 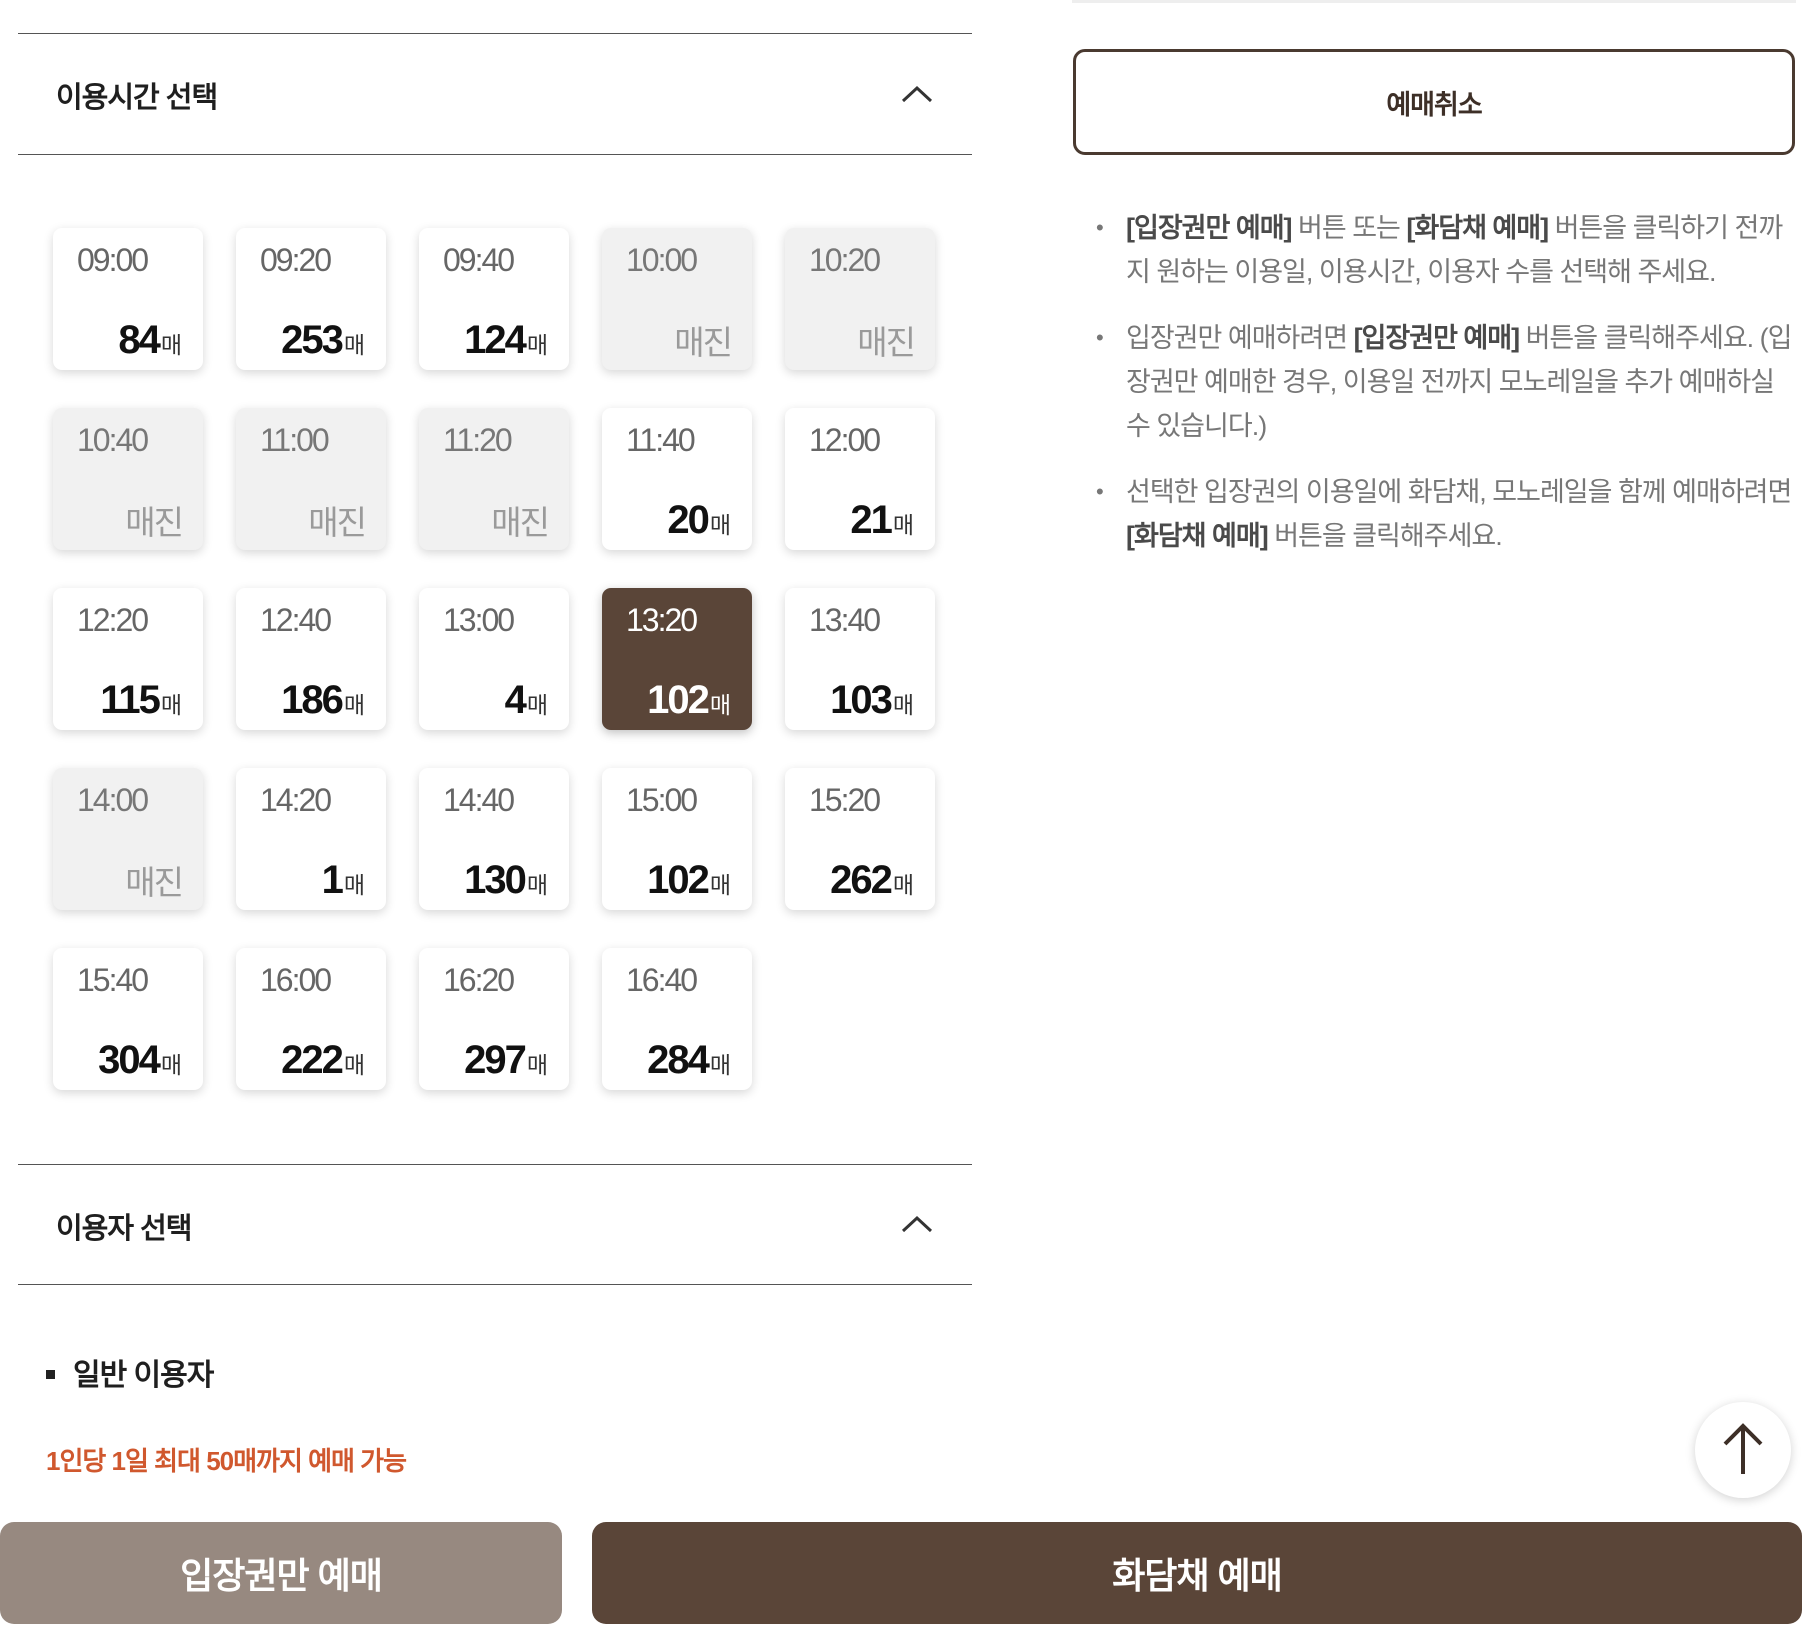 I want to click on time-slot-1020: 10:20 매진, so click(x=860, y=299).